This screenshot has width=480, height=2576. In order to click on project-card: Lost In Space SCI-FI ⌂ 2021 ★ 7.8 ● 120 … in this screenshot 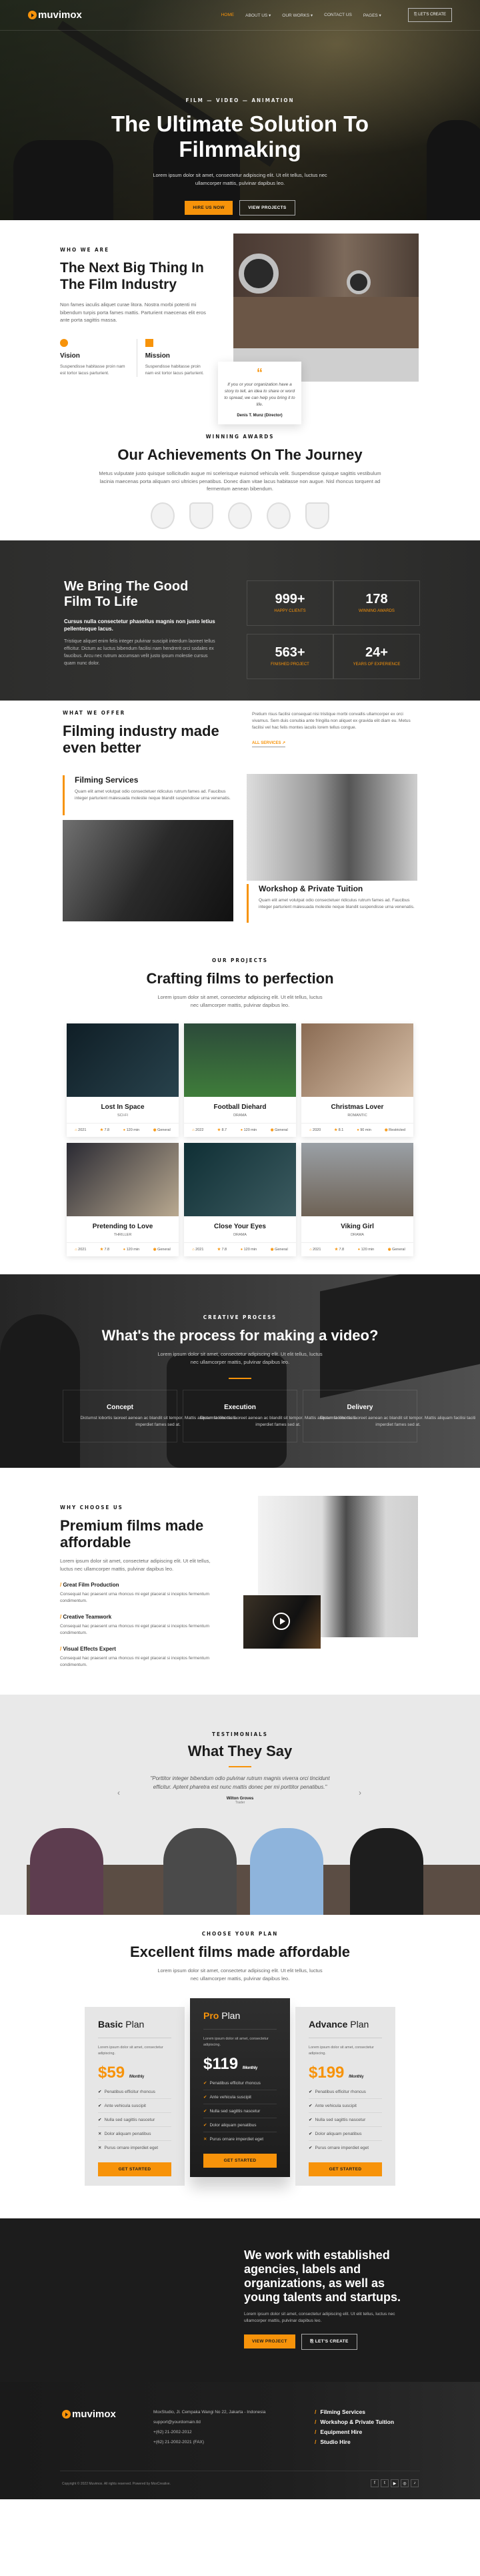, I will do `click(123, 1080)`.